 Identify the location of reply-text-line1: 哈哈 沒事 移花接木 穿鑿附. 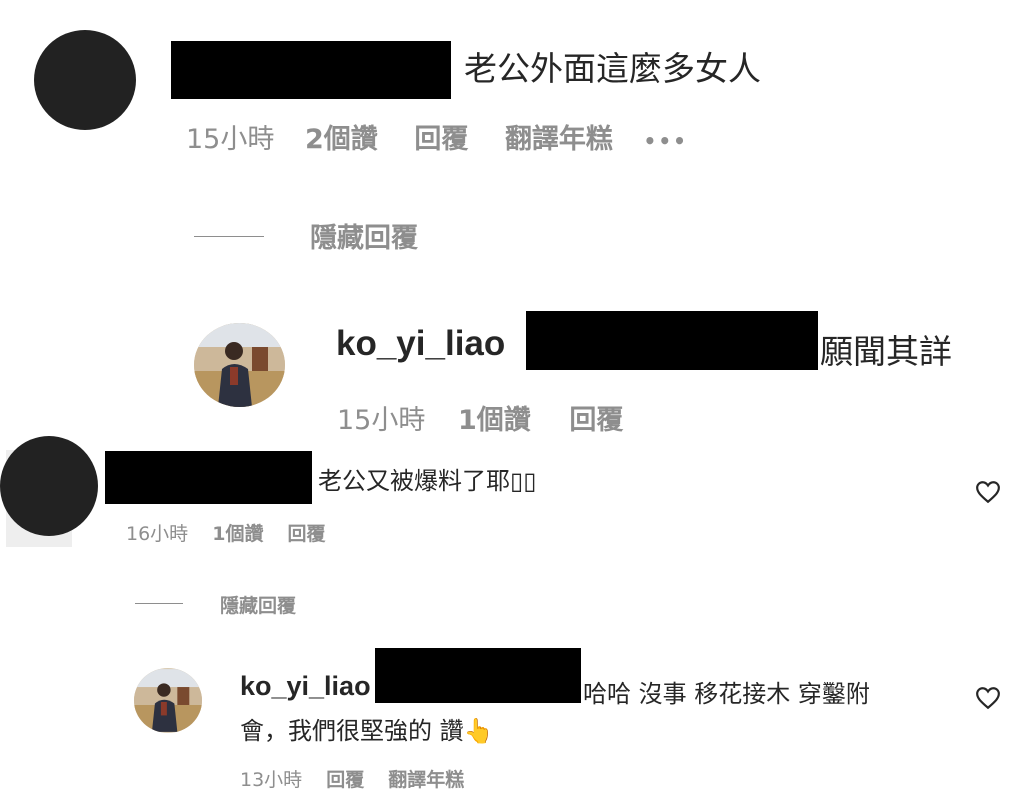
(726, 694).